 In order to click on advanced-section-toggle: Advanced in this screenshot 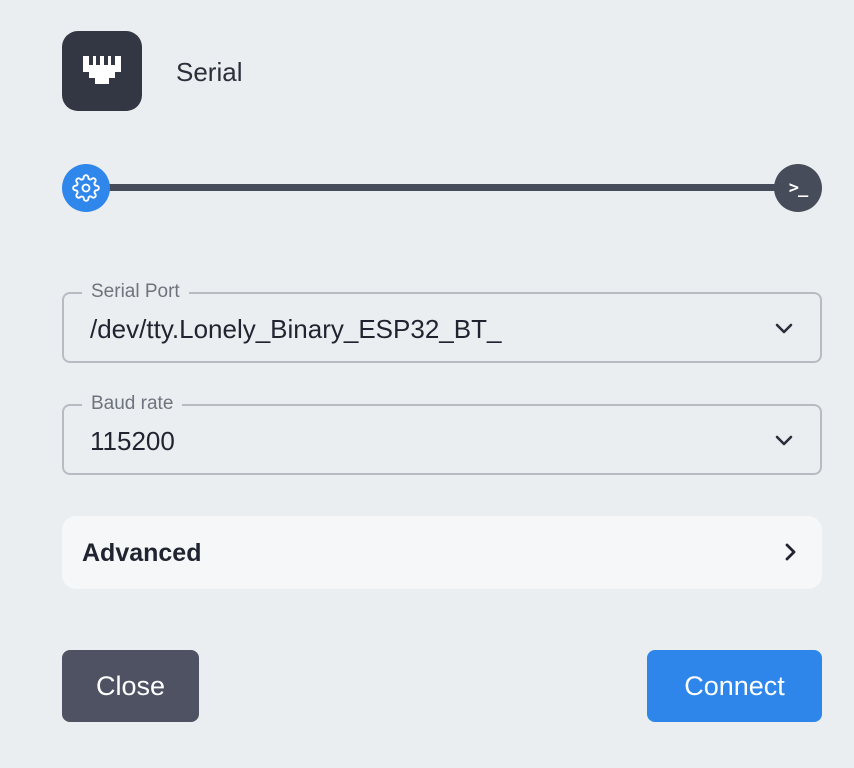, I will do `click(442, 552)`.